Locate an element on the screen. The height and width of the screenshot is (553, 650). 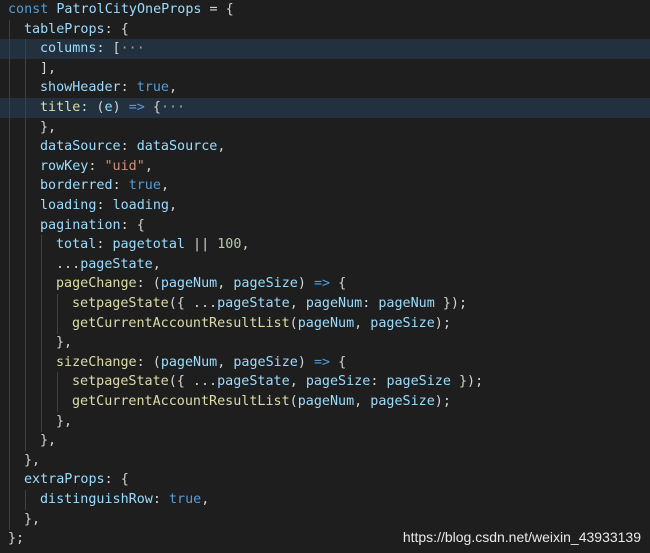
code-token: borderred is located at coordinates (76, 186).